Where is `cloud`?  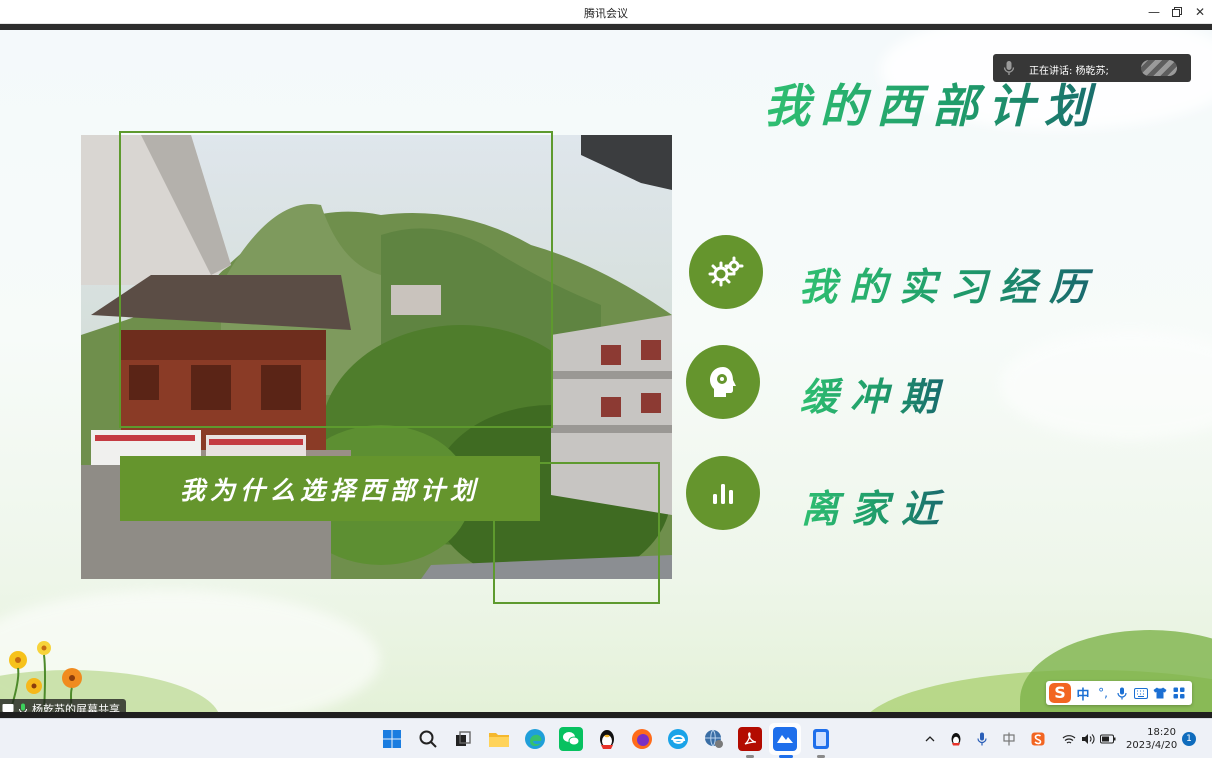 cloud is located at coordinates (1106, 385).